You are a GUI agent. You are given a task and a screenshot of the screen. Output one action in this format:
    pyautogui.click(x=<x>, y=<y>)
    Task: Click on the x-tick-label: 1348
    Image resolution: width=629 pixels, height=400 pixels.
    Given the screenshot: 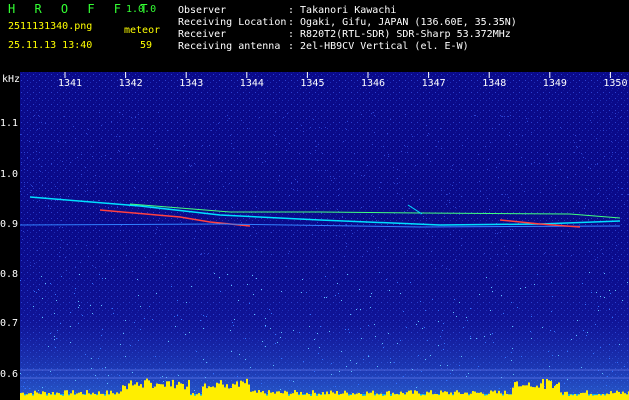 What is the action you would take?
    pyautogui.click(x=494, y=83)
    